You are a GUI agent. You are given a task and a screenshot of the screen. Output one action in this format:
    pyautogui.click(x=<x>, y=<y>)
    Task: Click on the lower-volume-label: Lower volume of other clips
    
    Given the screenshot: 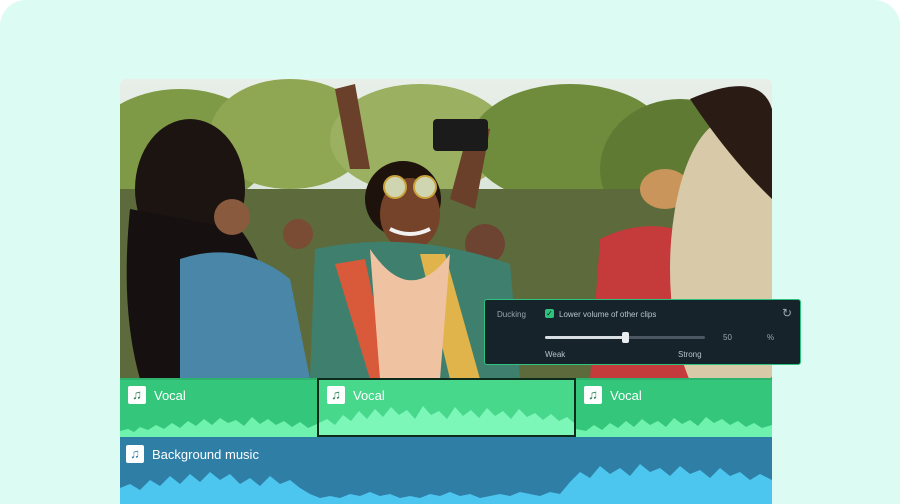 What is the action you would take?
    pyautogui.click(x=607, y=314)
    